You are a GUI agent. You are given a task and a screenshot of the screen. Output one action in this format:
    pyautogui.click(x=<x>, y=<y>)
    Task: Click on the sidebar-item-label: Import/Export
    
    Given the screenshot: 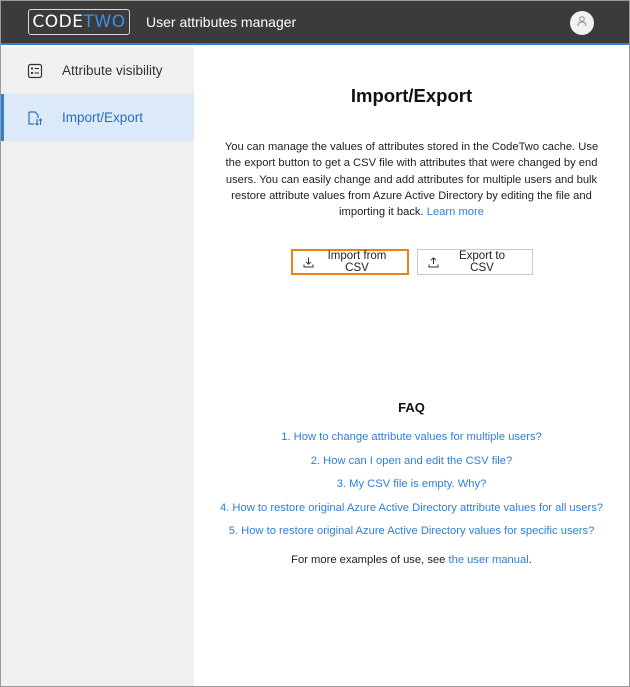 What is the action you would take?
    pyautogui.click(x=103, y=117)
    